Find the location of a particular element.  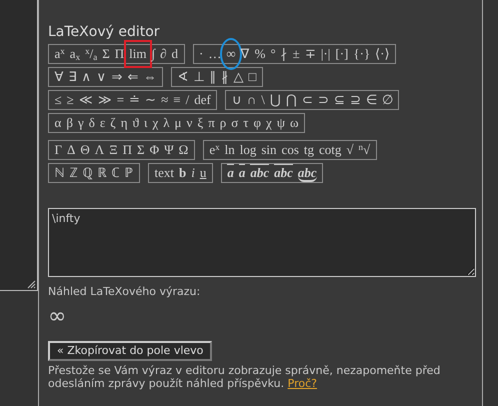

symbol-button: ϑ is located at coordinates (136, 123).